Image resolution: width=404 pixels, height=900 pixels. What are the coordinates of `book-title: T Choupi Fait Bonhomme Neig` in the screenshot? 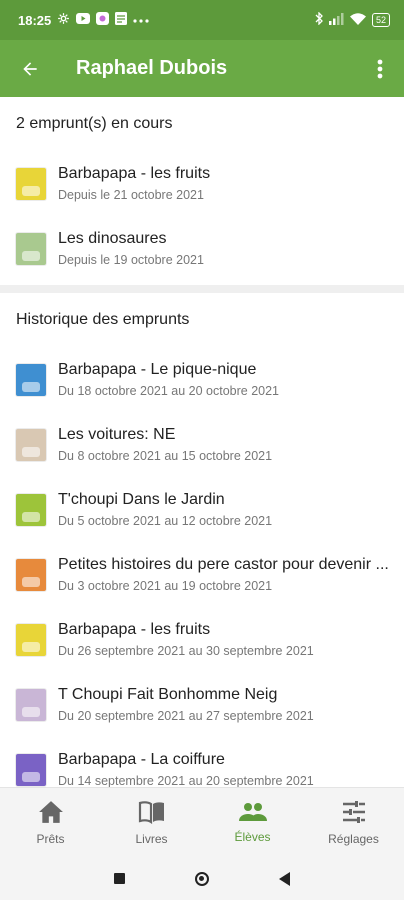 It's located at (168, 694).